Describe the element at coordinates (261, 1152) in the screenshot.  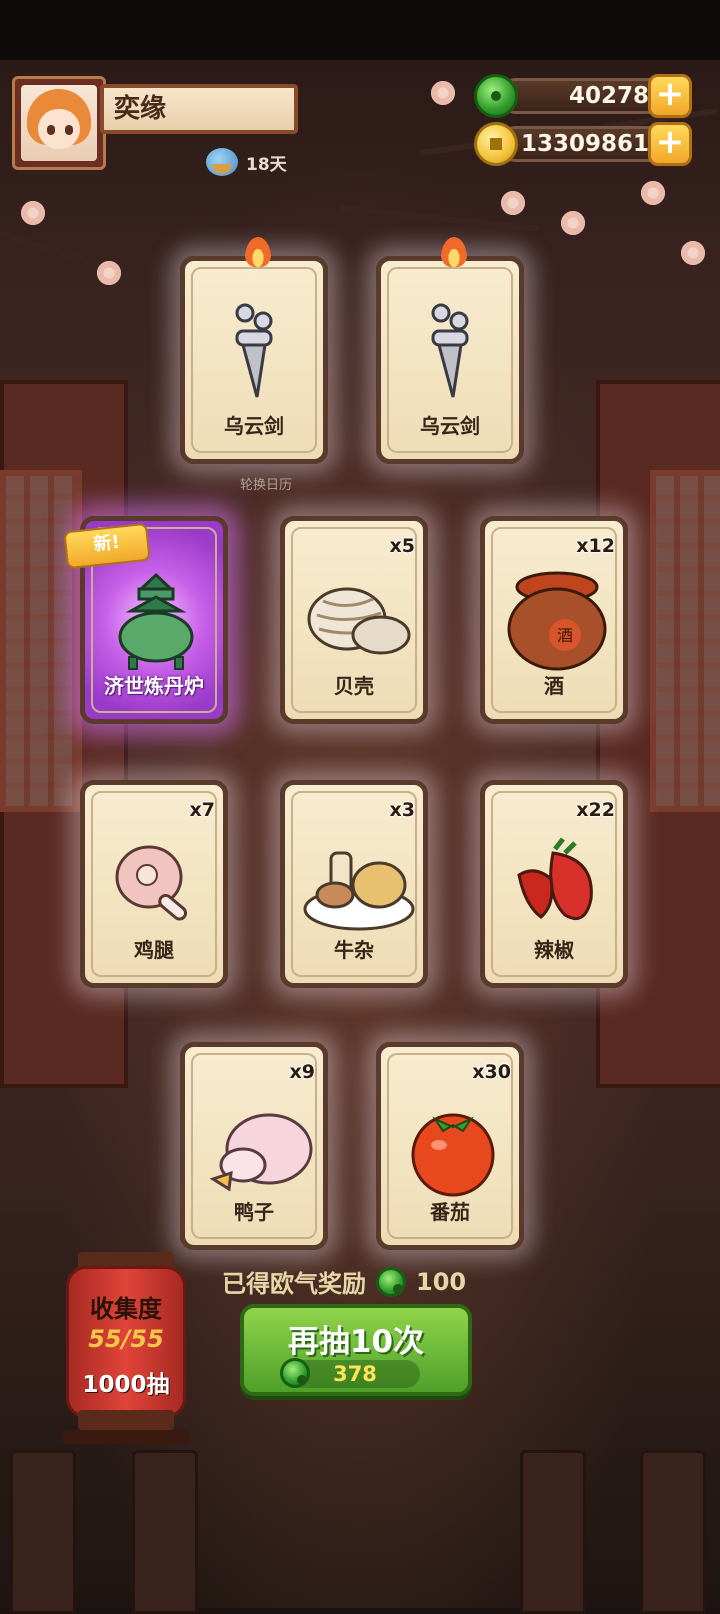
I see `duck-icon` at that location.